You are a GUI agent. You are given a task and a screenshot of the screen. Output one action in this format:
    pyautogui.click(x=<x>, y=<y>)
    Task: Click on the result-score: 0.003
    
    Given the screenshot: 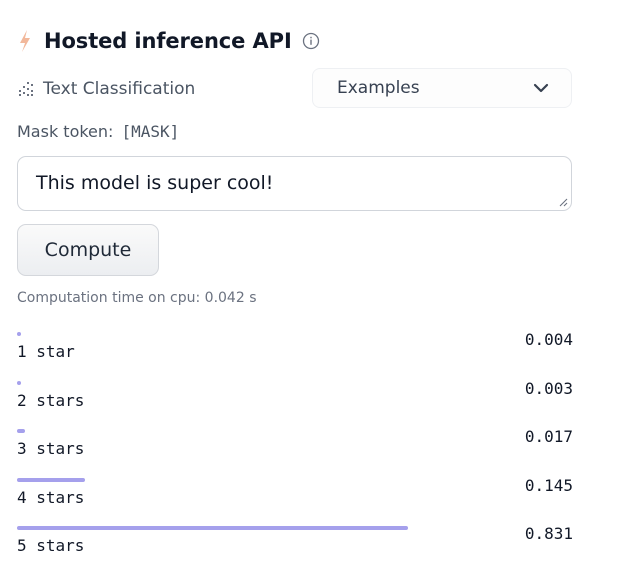 What is the action you would take?
    pyautogui.click(x=548, y=388)
    